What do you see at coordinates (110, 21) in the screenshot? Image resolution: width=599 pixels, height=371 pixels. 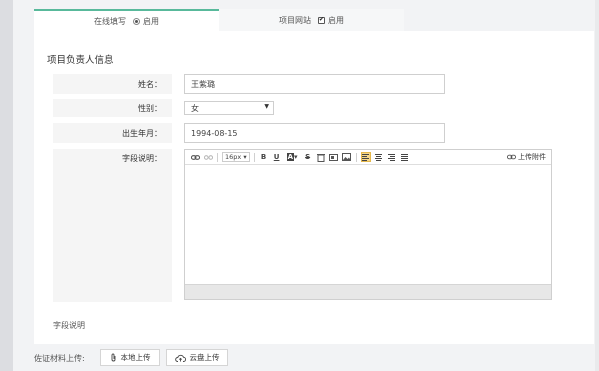 I see `tab-online-fill-label: 在线填写` at bounding box center [110, 21].